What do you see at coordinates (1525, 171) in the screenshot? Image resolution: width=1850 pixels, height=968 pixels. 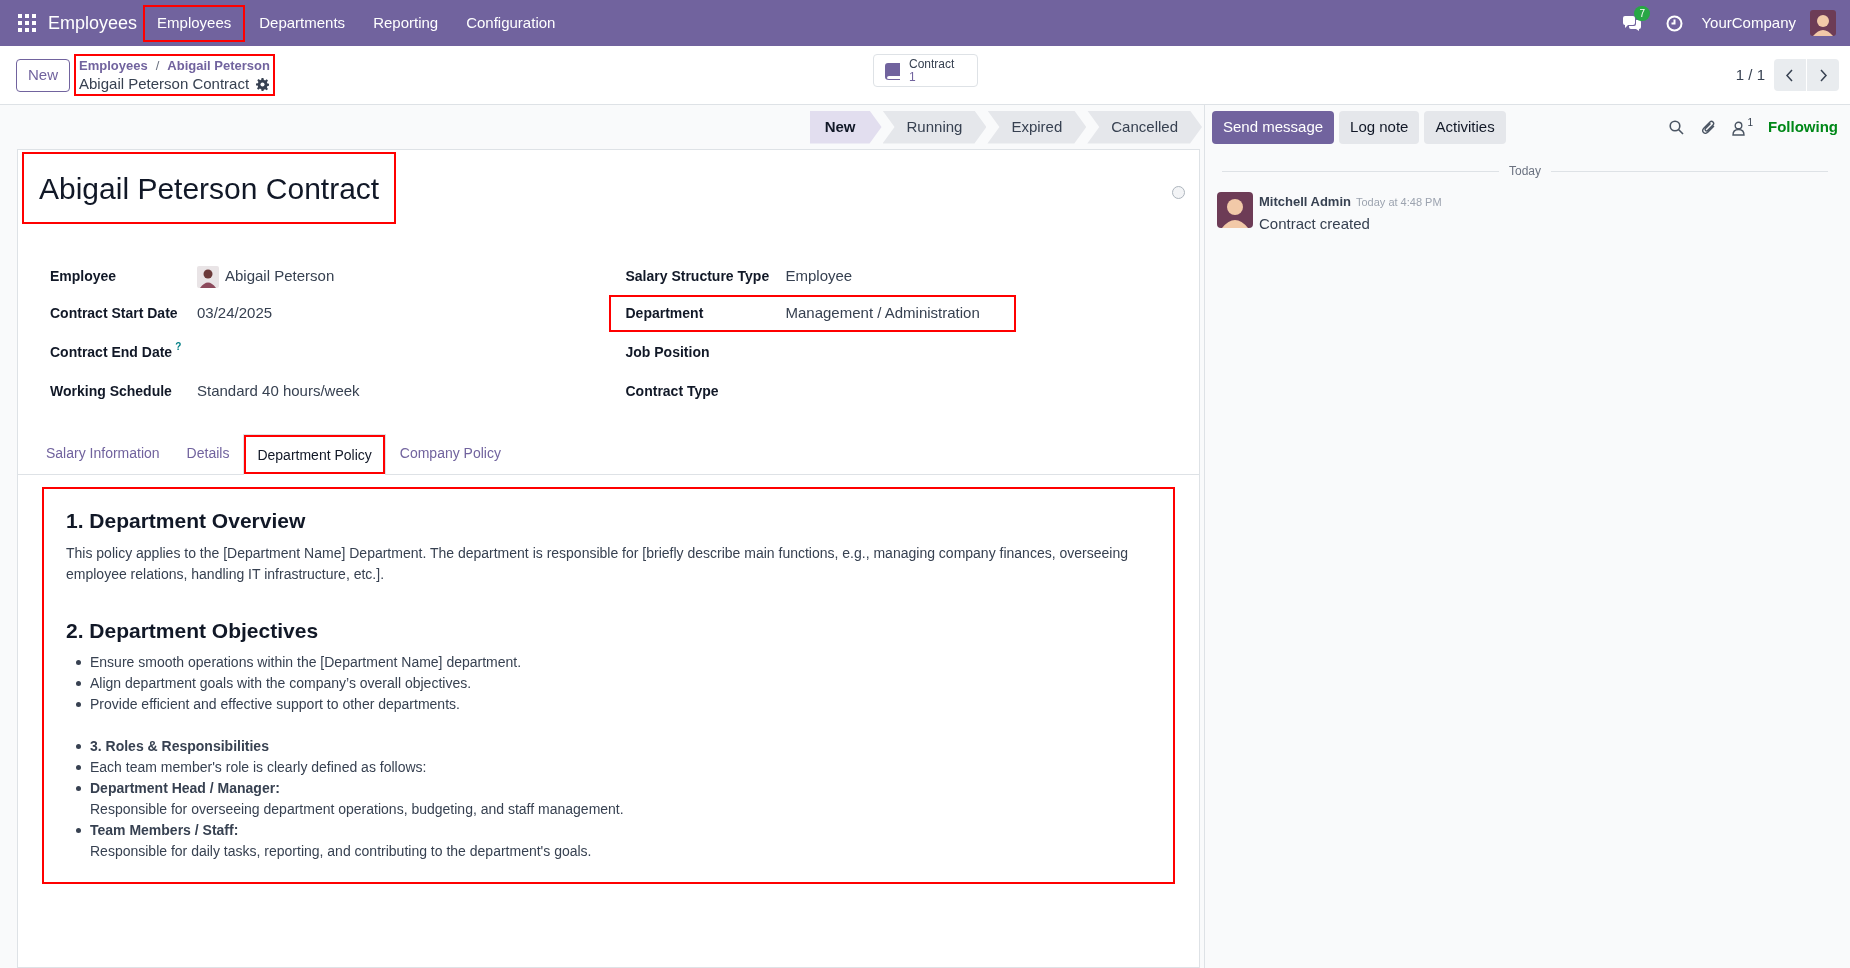 I see `date-separator: Today` at bounding box center [1525, 171].